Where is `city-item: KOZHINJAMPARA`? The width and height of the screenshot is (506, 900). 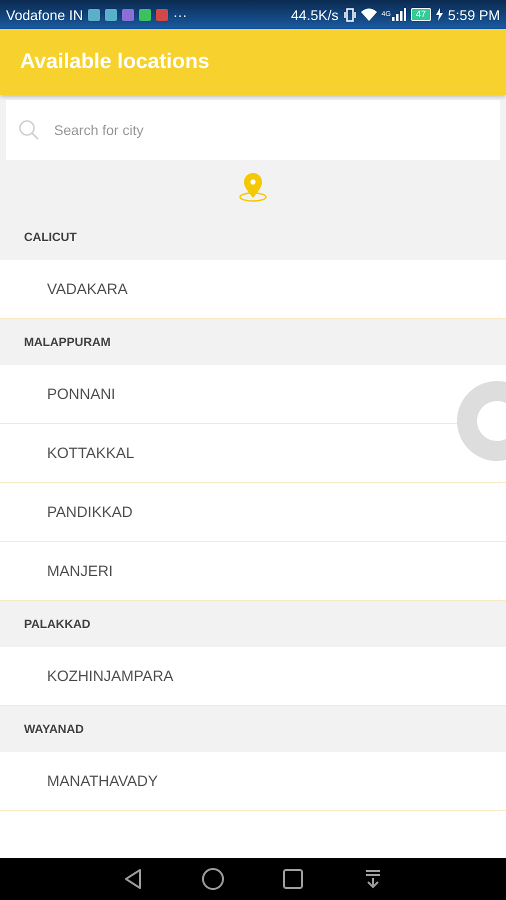
city-item: KOZHINJAMPARA is located at coordinates (253, 676).